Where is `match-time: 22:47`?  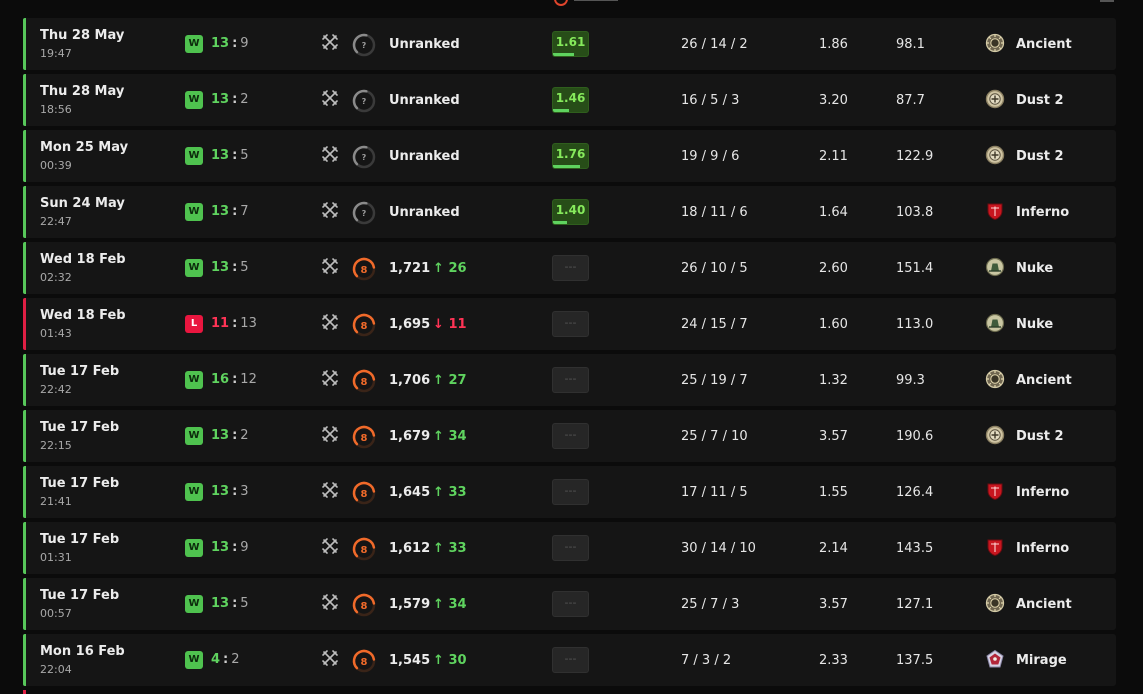 match-time: 22:47 is located at coordinates (56, 221).